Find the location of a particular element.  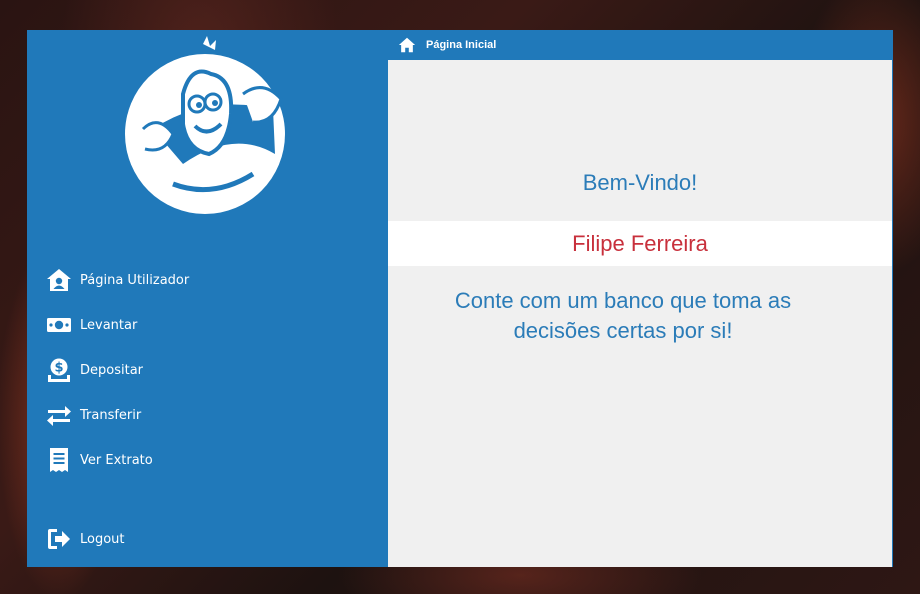

sidebar-item-levantar: Levantar is located at coordinates (91, 325).